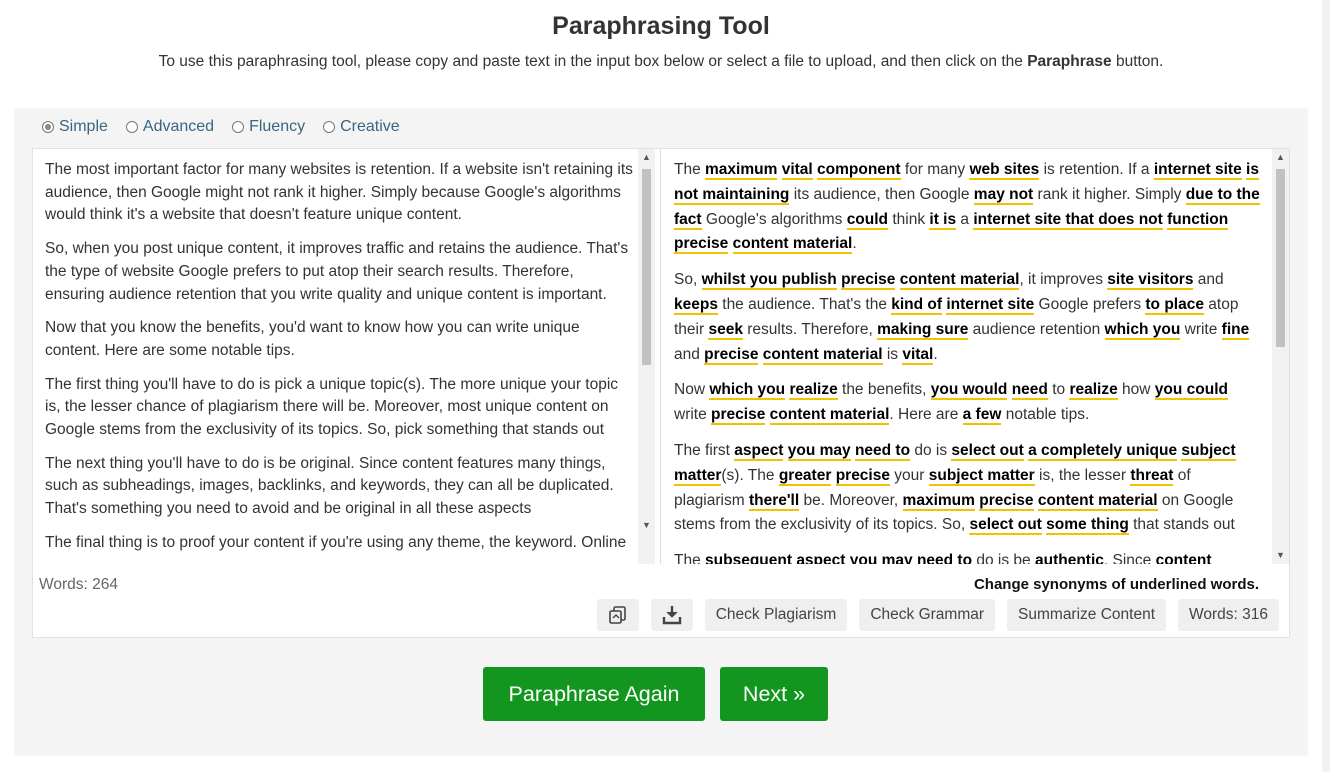  Describe the element at coordinates (805, 476) in the screenshot. I see `synonym-word: greater` at that location.